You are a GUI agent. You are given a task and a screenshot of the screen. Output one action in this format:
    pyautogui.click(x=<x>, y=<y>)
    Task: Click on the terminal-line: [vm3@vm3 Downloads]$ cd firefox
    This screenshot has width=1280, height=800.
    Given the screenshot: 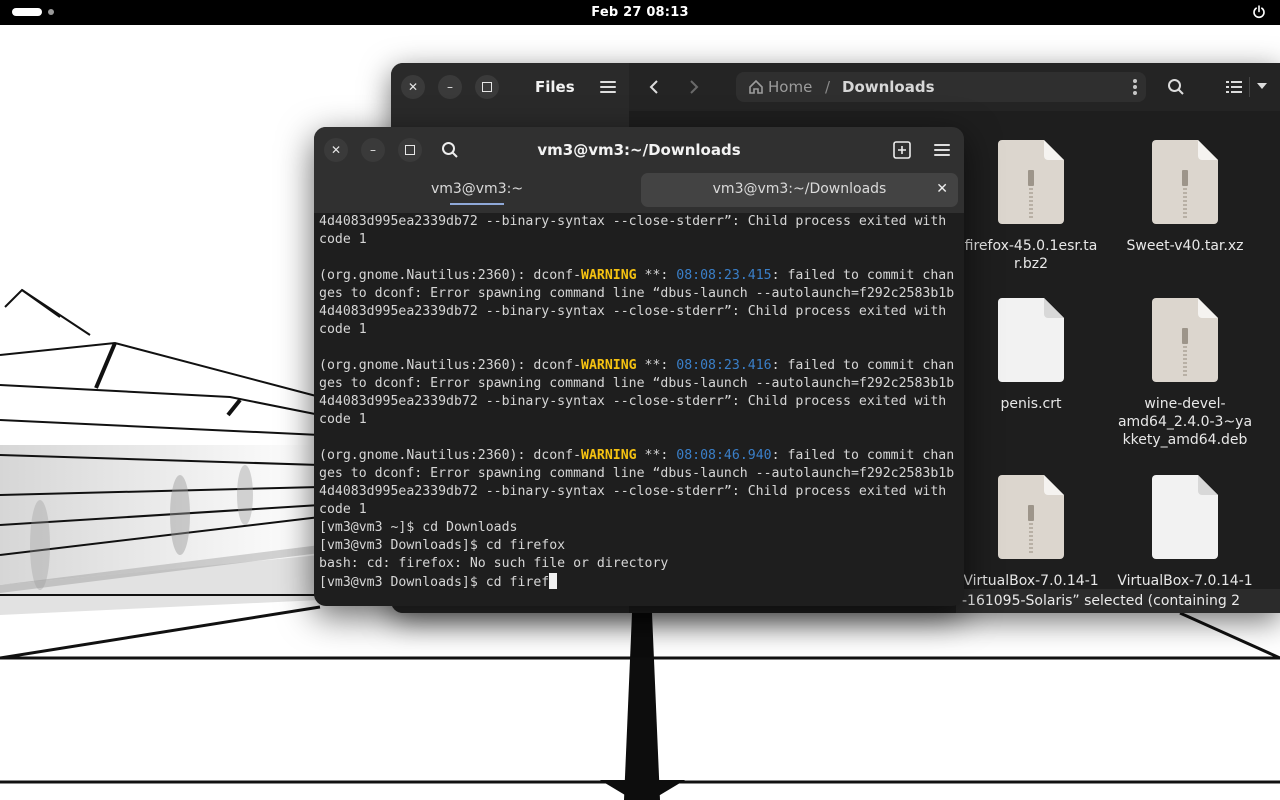 What is the action you would take?
    pyautogui.click(x=639, y=546)
    